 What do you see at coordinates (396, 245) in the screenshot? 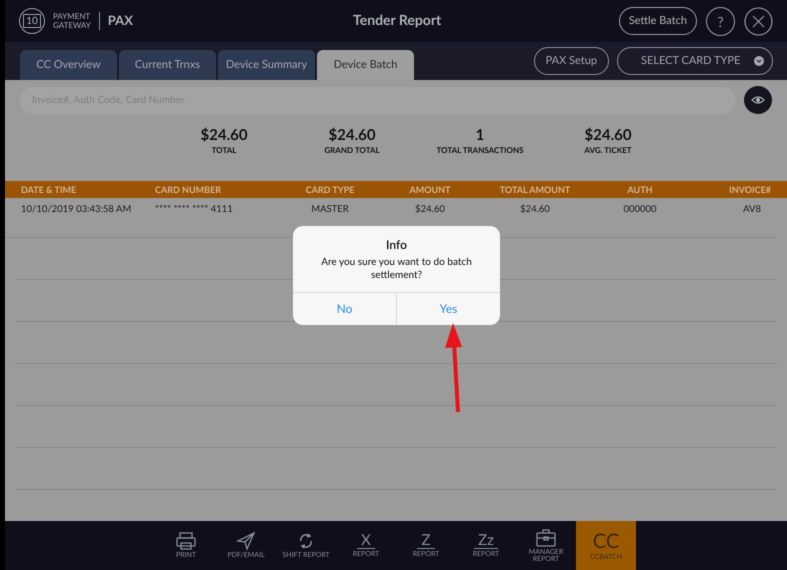
I see `dialog-title: Info` at bounding box center [396, 245].